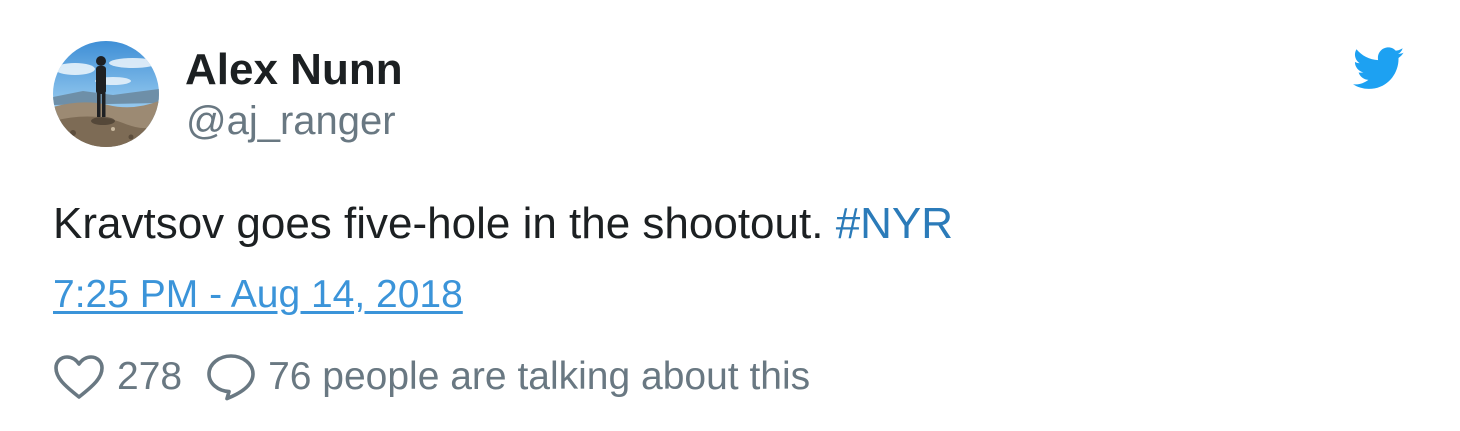 The width and height of the screenshot is (1460, 431). I want to click on tweet-body: Kravtsov goes five-hole in the shootout., so click(444, 223).